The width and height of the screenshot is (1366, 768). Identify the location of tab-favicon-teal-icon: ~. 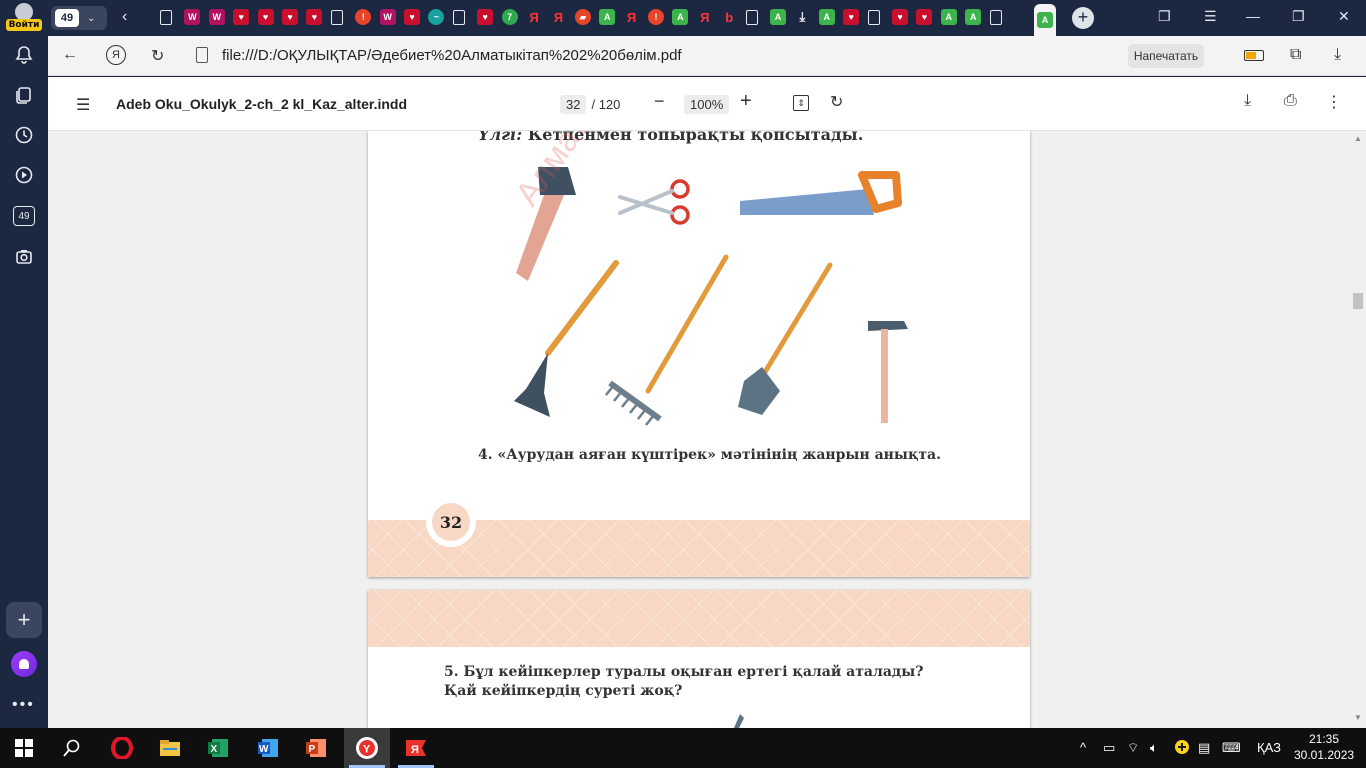
(436, 17).